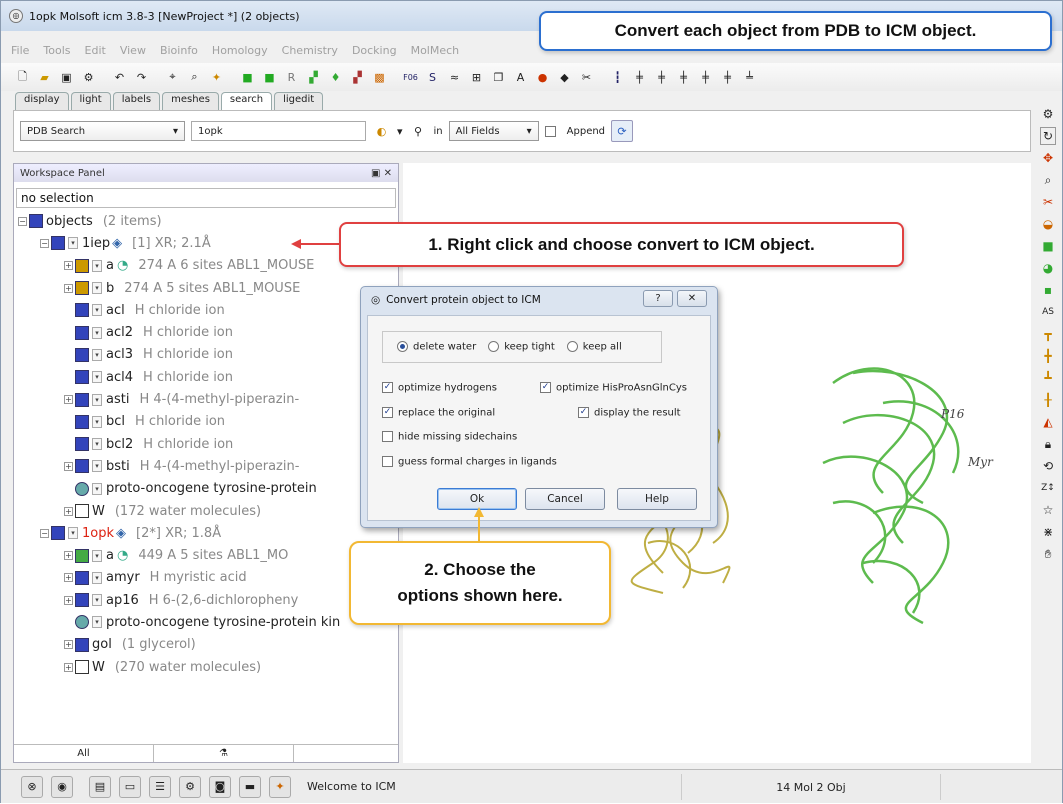  What do you see at coordinates (224, 753) in the screenshot?
I see `tab-filter: ⚗` at bounding box center [224, 753].